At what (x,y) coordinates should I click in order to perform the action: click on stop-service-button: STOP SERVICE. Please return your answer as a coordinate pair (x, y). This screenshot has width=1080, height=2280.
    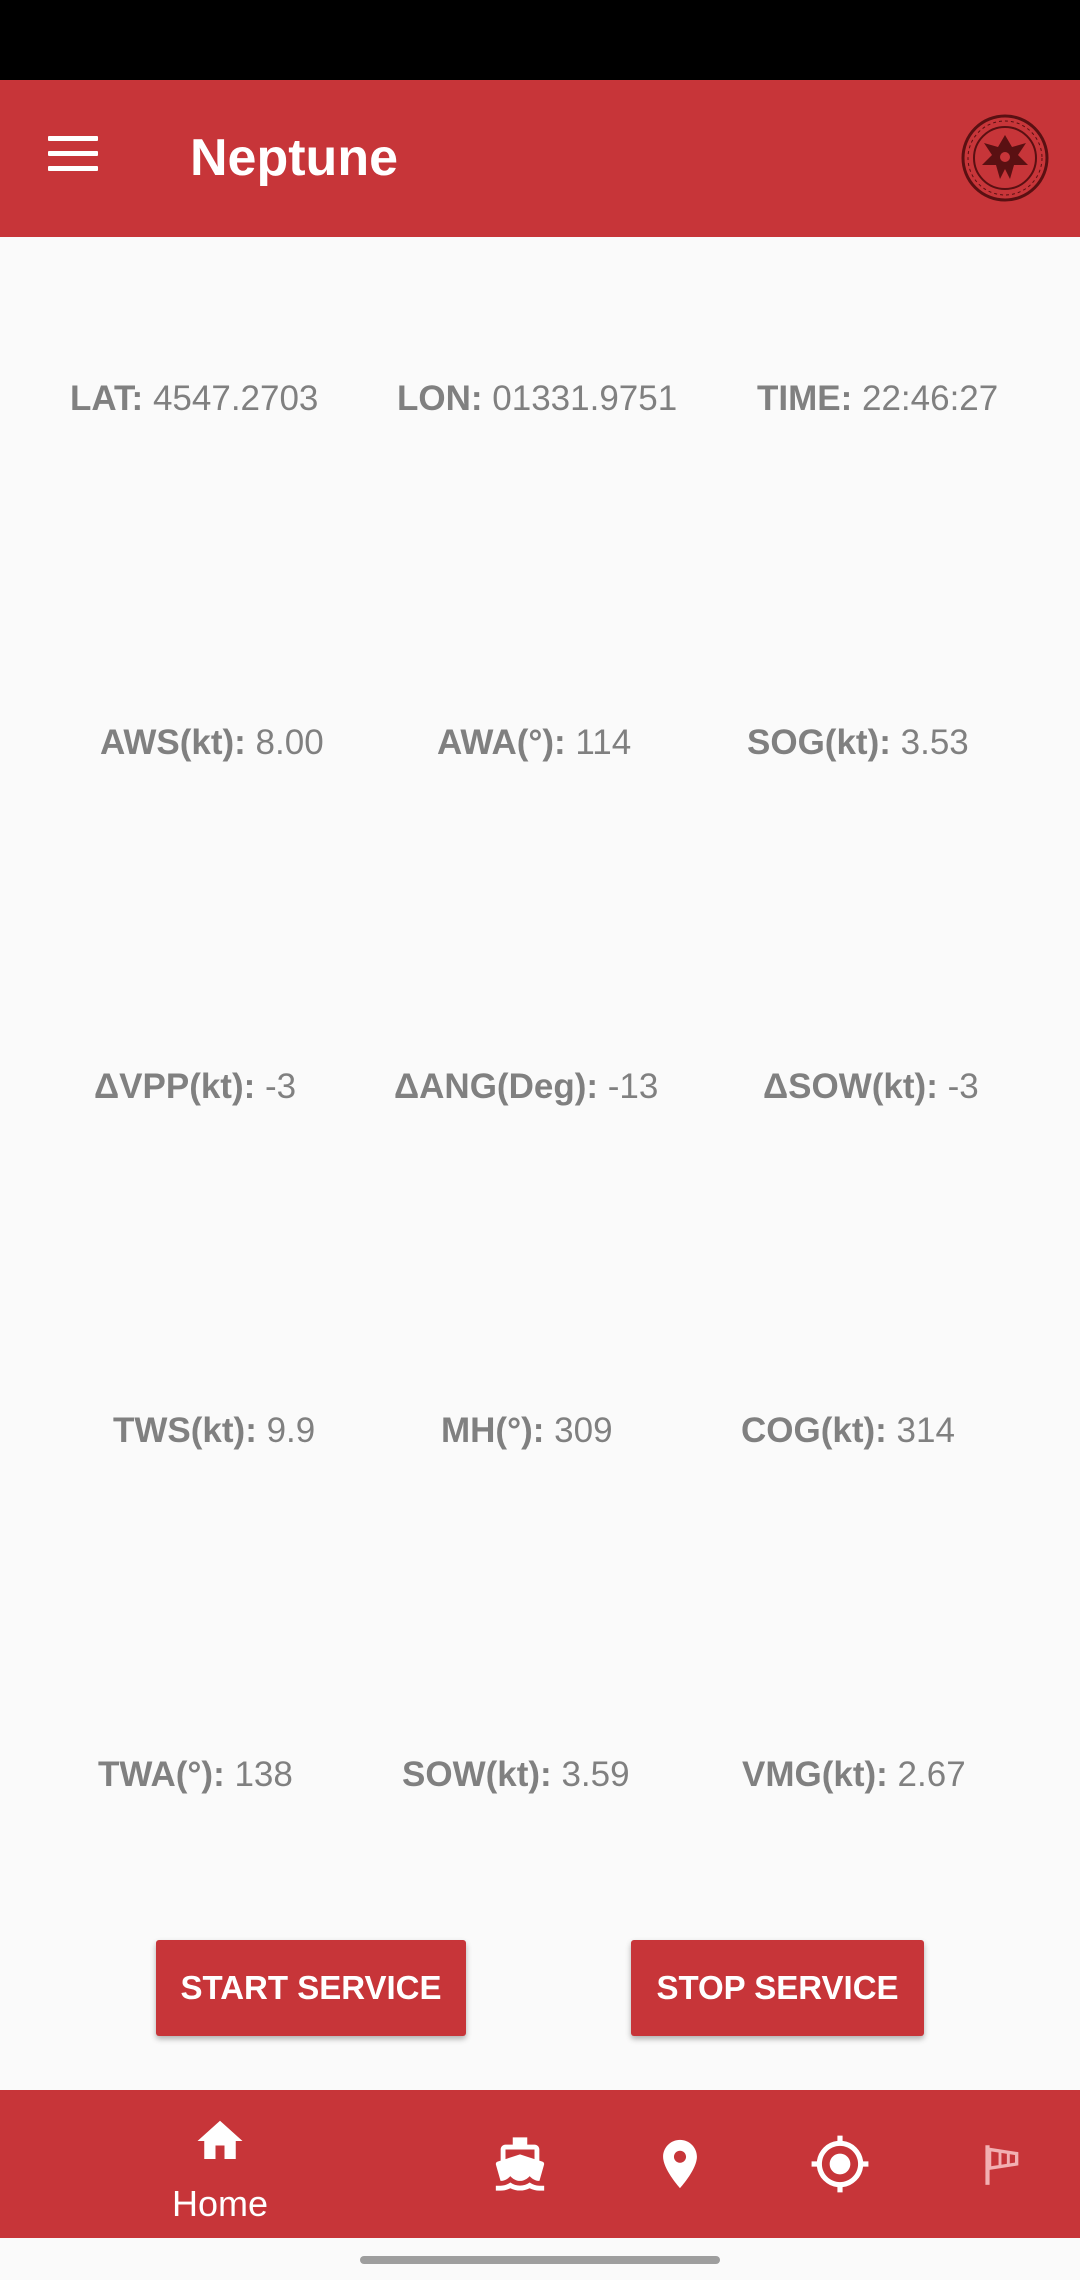
    Looking at the image, I should click on (777, 1988).